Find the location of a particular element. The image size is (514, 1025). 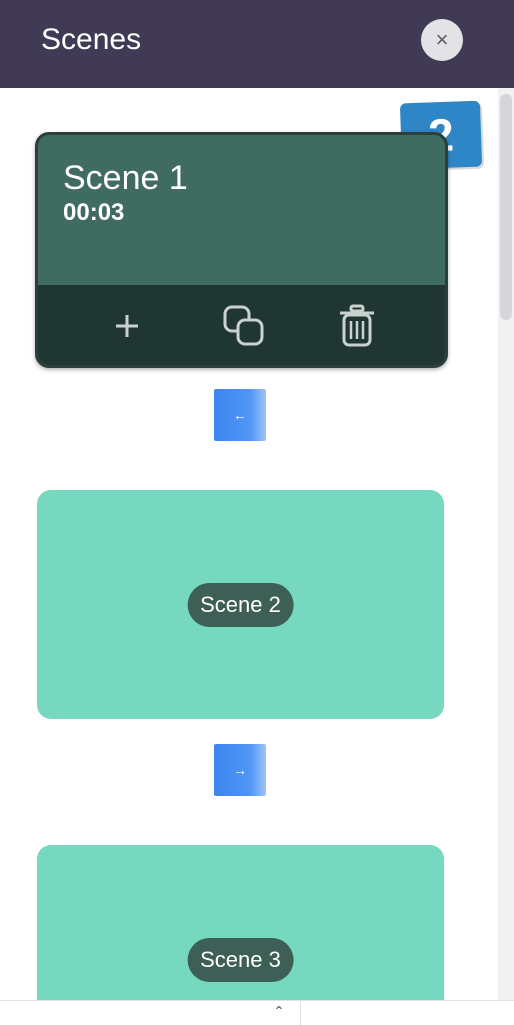

footer-divider is located at coordinates (300, 1013).